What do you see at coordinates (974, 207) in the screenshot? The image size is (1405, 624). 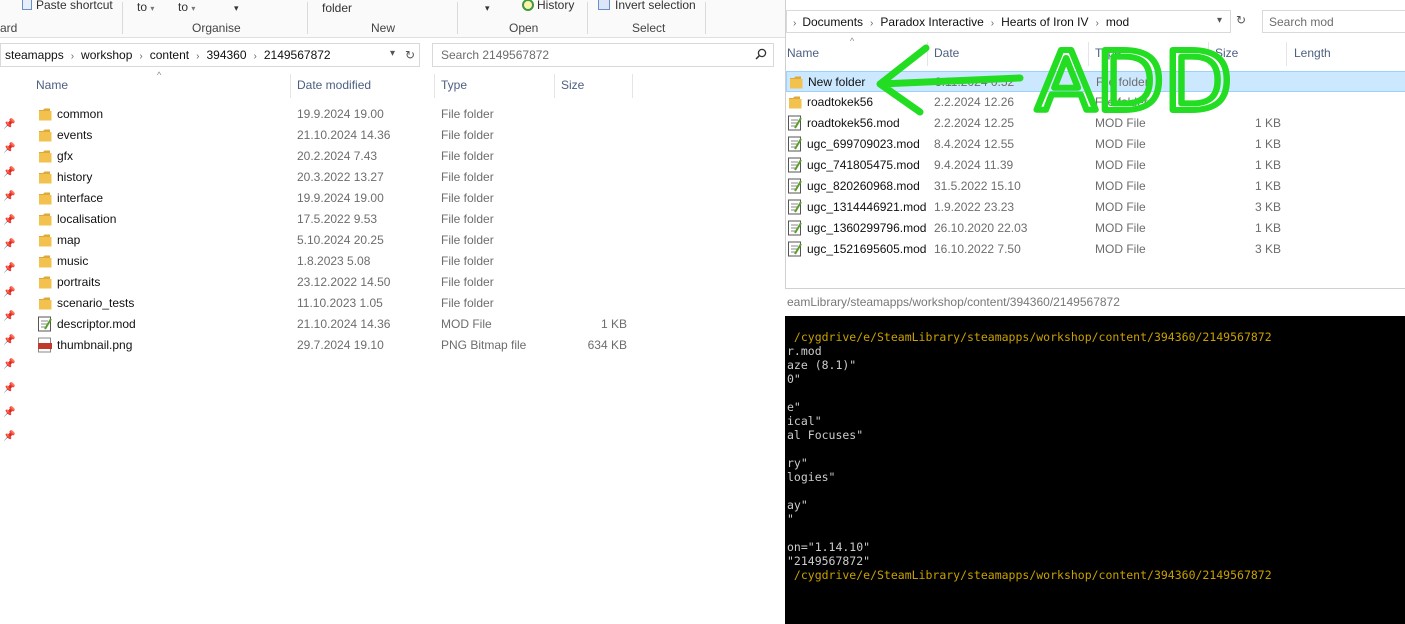 I see `file-date: 1.9.2022 23.23` at bounding box center [974, 207].